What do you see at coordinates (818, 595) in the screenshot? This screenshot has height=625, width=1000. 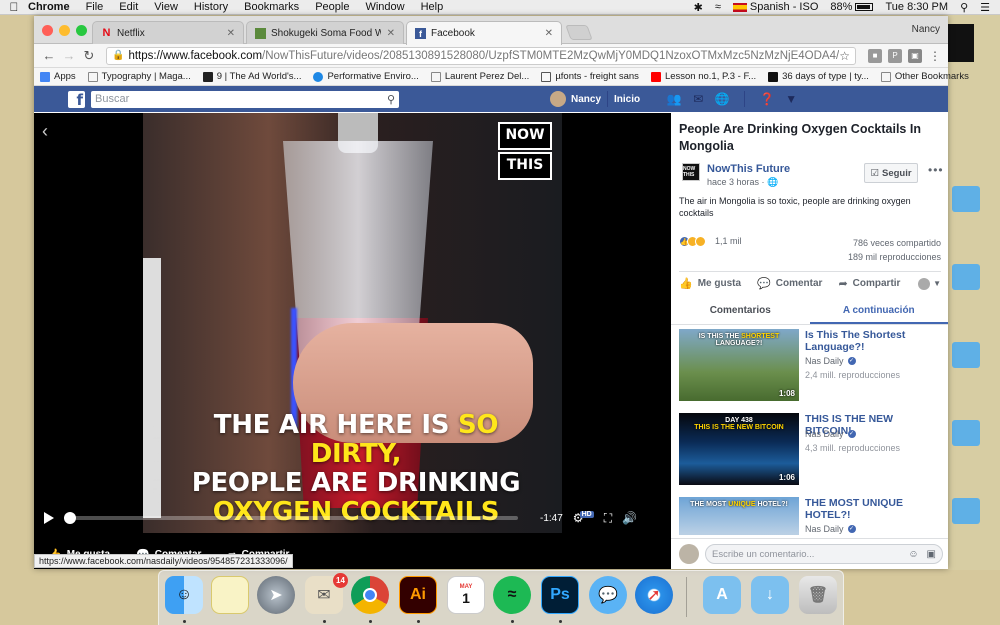 I see `trash-icon: 🗑` at bounding box center [818, 595].